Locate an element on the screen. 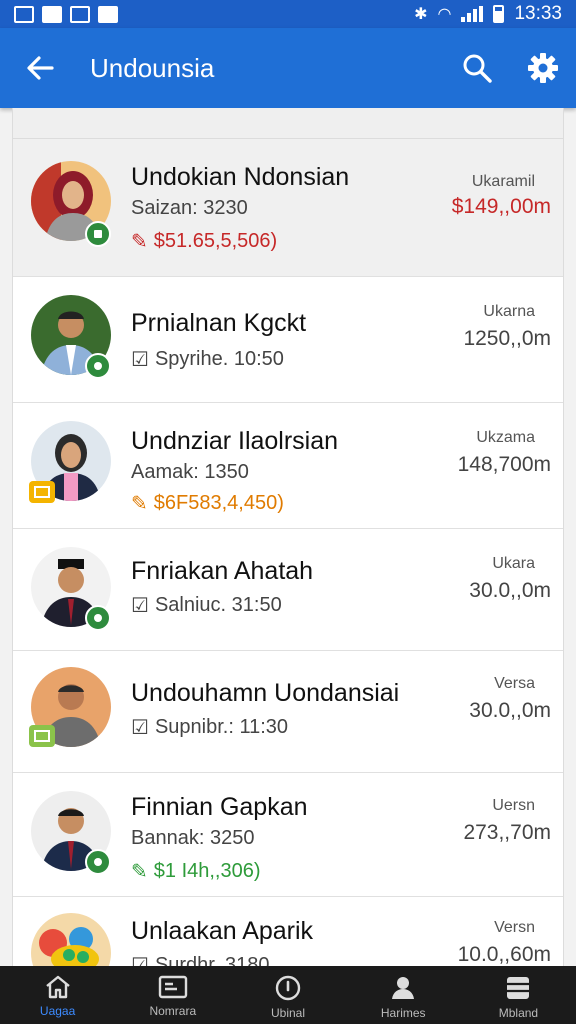  settings-button is located at coordinates (543, 68).